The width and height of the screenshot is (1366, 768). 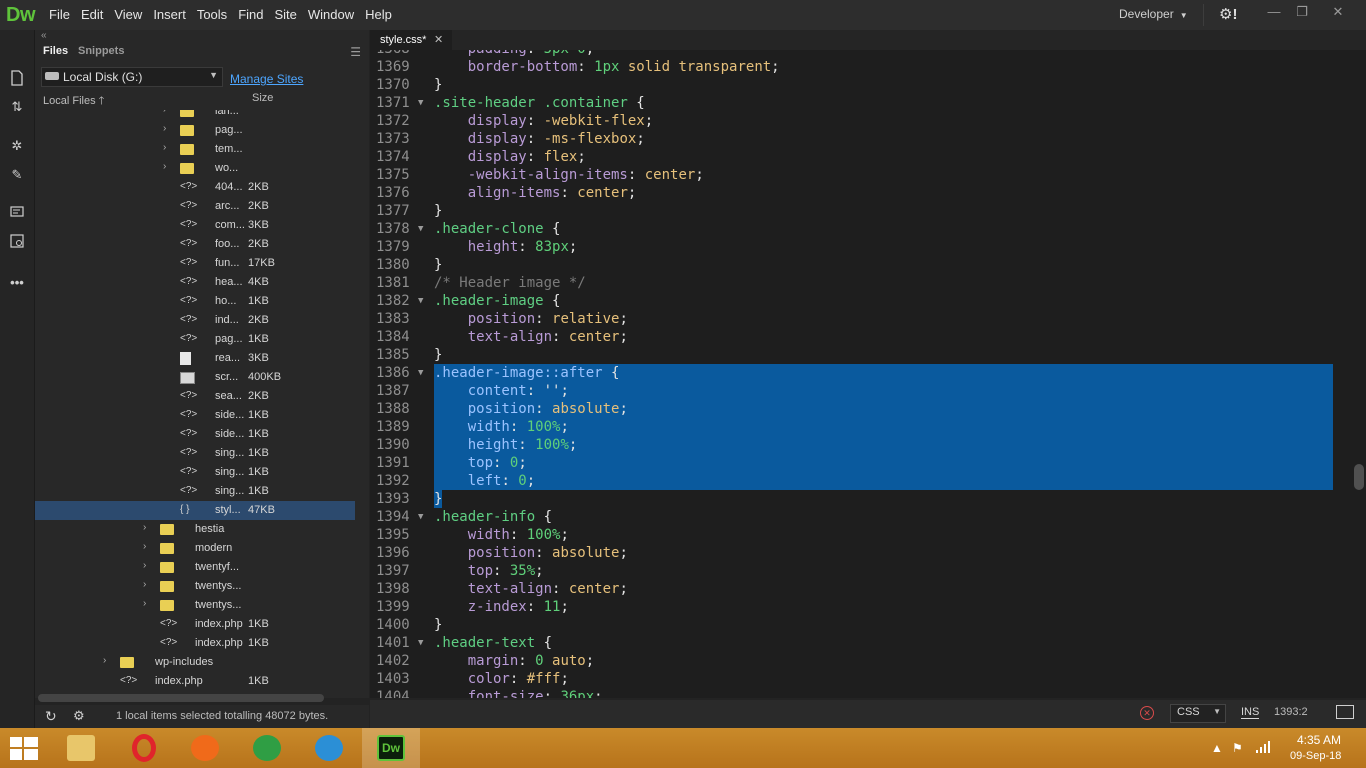 I want to click on file-item: <?> com... 3KB, so click(x=195, y=225).